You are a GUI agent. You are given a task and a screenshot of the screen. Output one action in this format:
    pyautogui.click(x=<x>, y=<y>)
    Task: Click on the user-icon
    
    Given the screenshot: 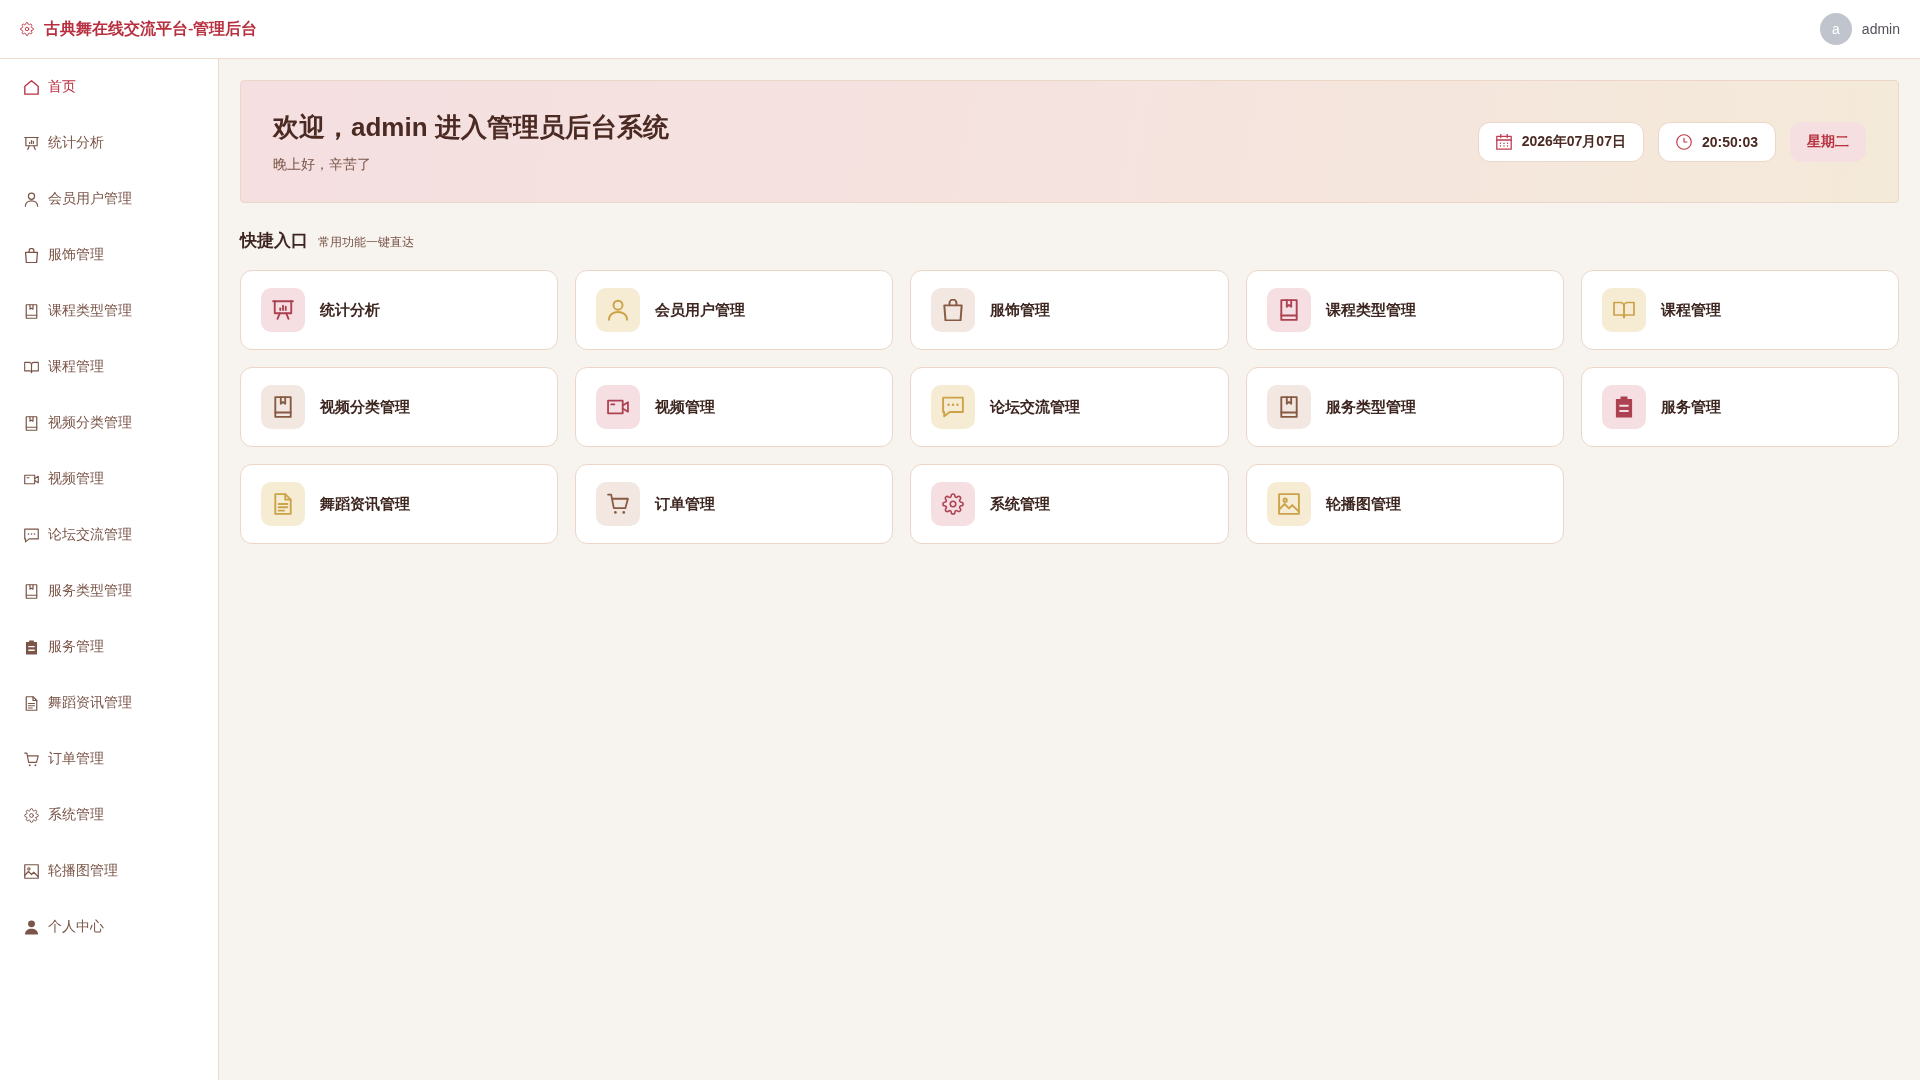 What is the action you would take?
    pyautogui.click(x=31, y=199)
    